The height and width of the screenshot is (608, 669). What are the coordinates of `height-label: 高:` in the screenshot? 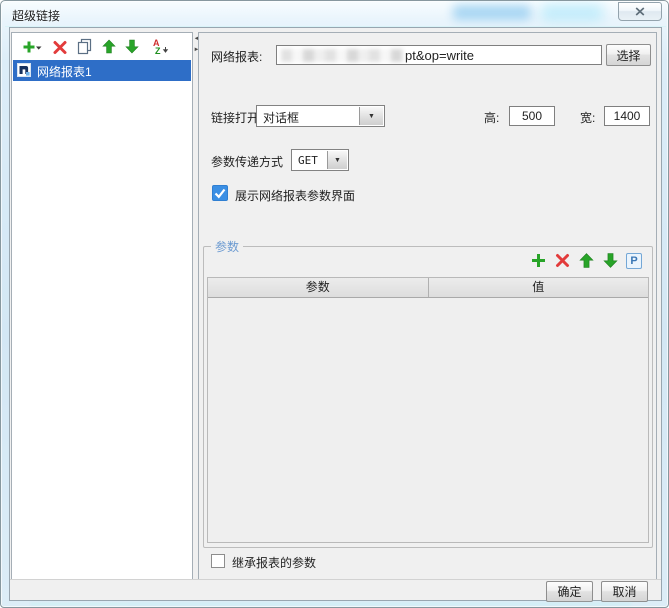 It's located at (492, 118).